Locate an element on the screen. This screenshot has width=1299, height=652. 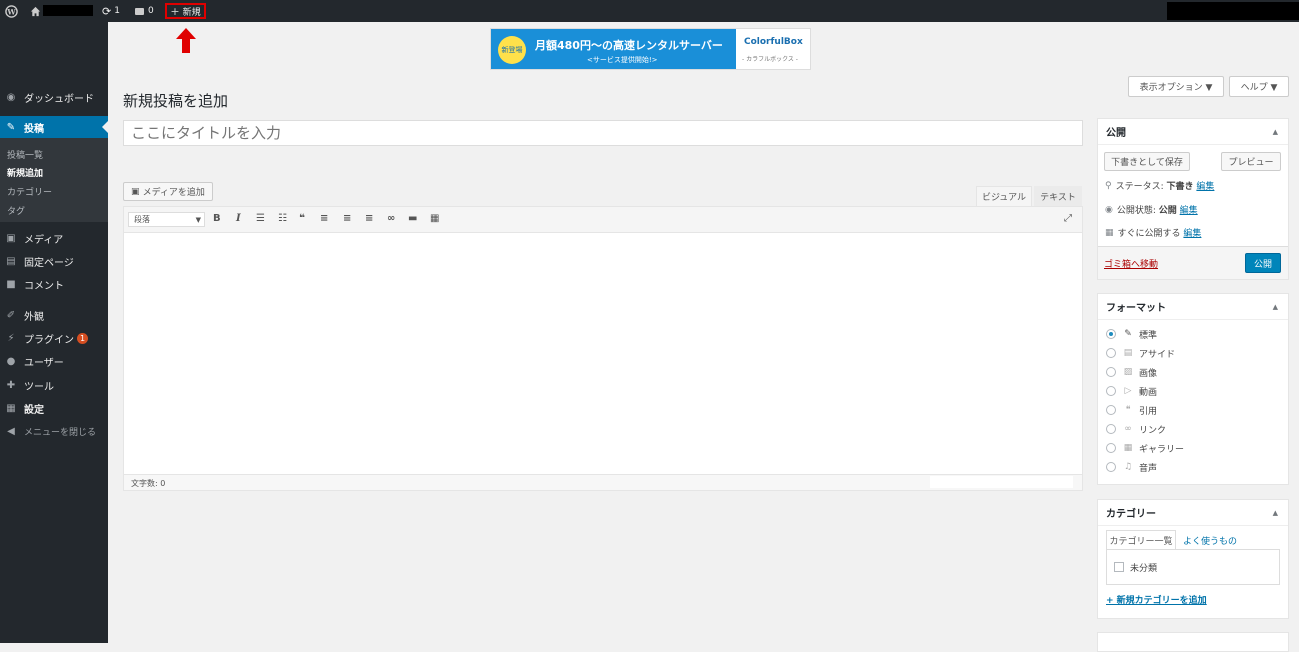
comments-count: 0 is located at coordinates (151, 11).